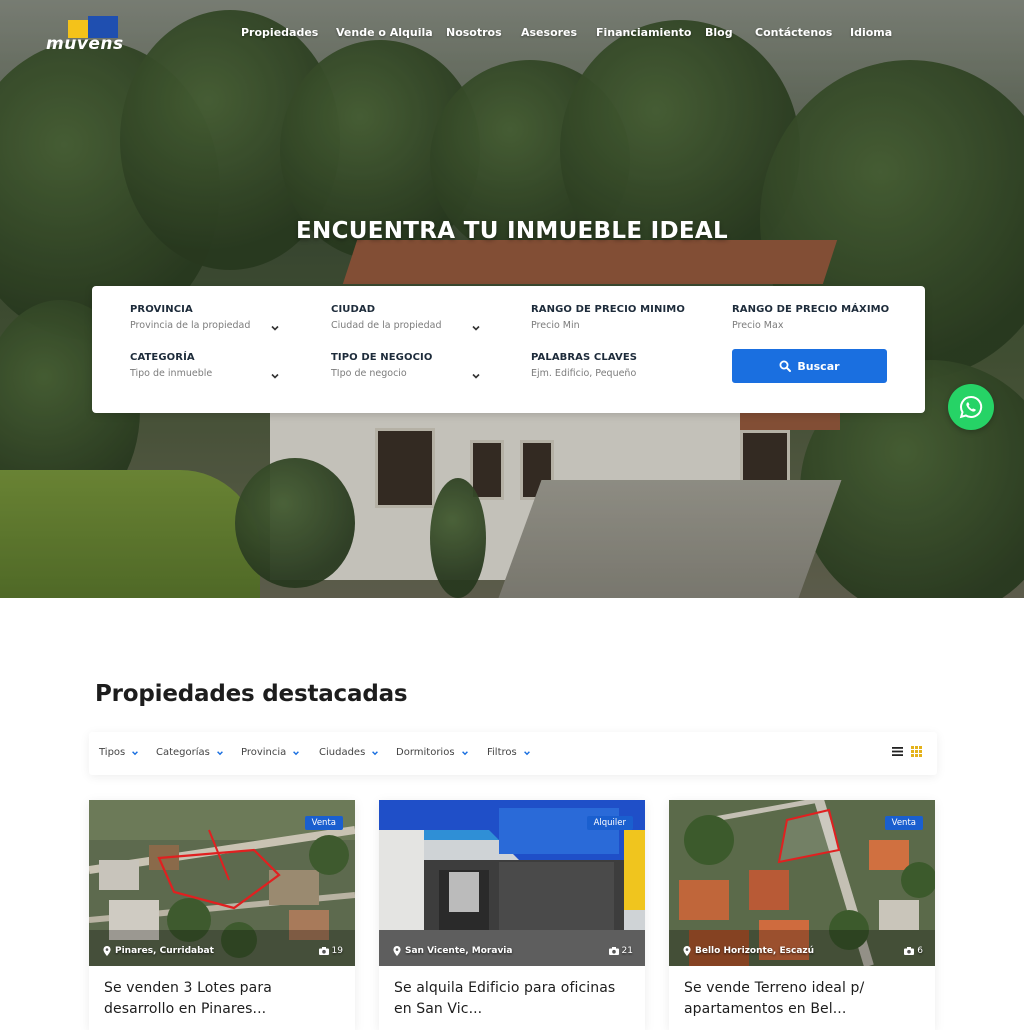 This screenshot has height=1030, width=1024. Describe the element at coordinates (555, 325) in the screenshot. I see `min-price-placeholder: Precio Min` at that location.